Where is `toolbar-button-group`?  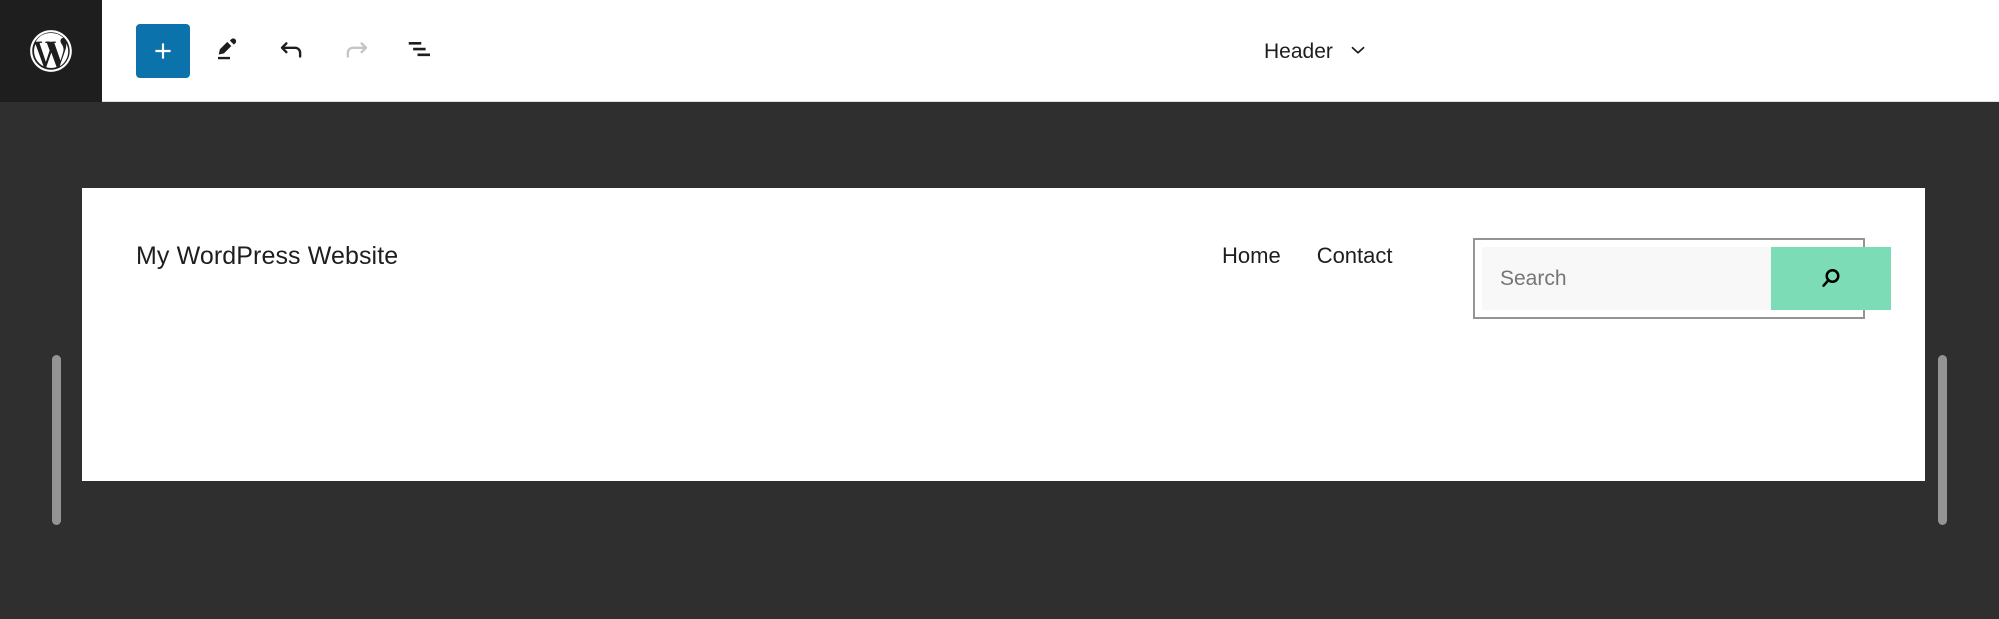
toolbar-button-group is located at coordinates (274, 50).